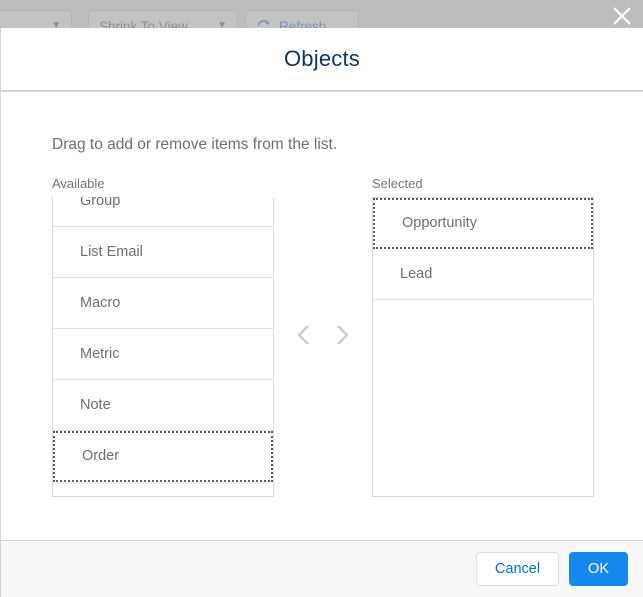 This screenshot has height=597, width=643. I want to click on cancel-button: Cancel, so click(517, 569).